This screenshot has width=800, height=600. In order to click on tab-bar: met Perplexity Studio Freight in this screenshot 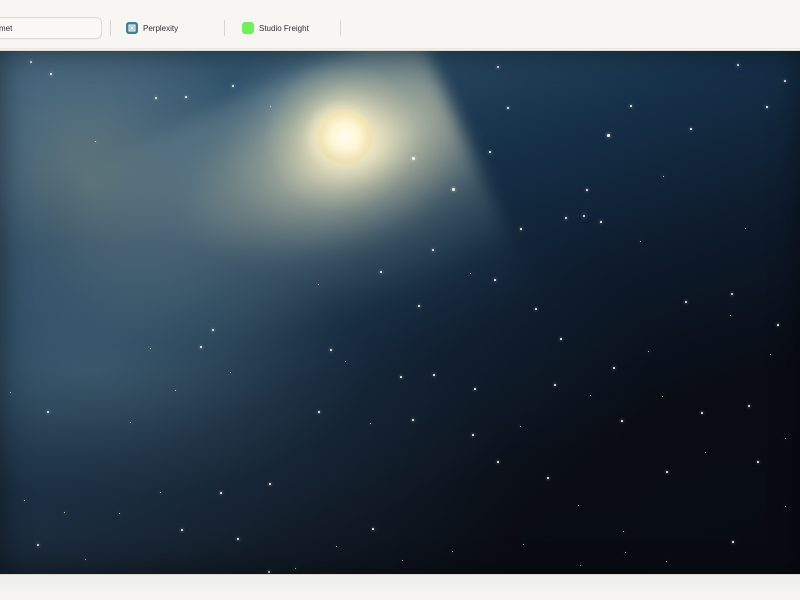, I will do `click(400, 24)`.